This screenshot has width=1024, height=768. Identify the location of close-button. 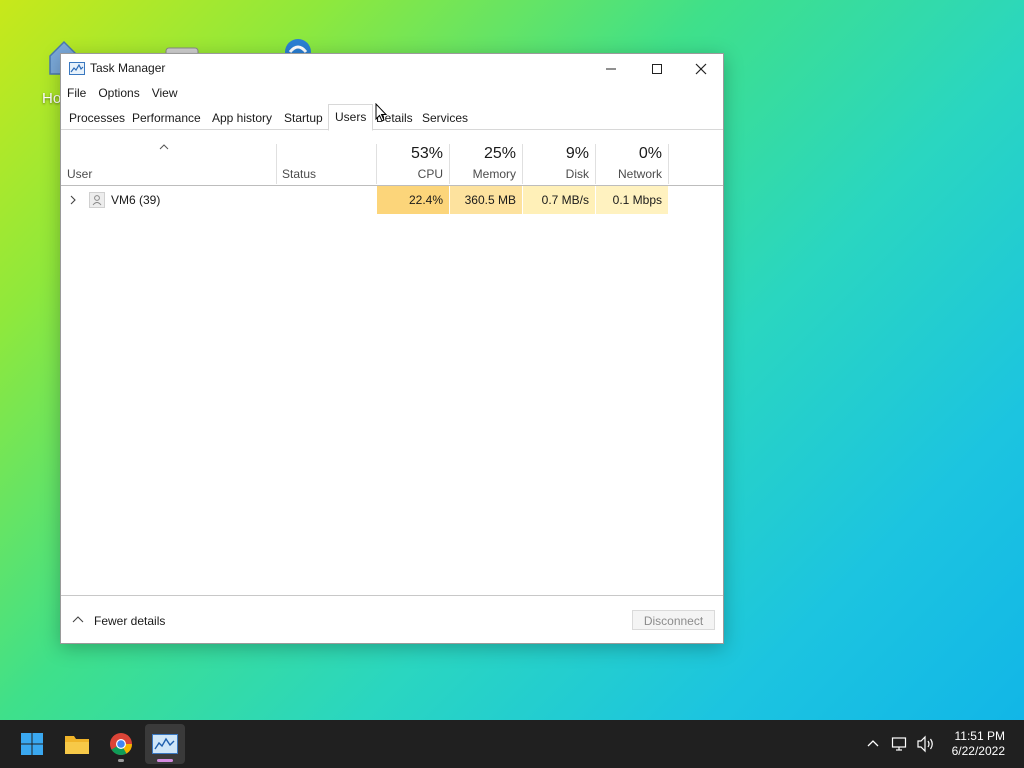
(701, 69).